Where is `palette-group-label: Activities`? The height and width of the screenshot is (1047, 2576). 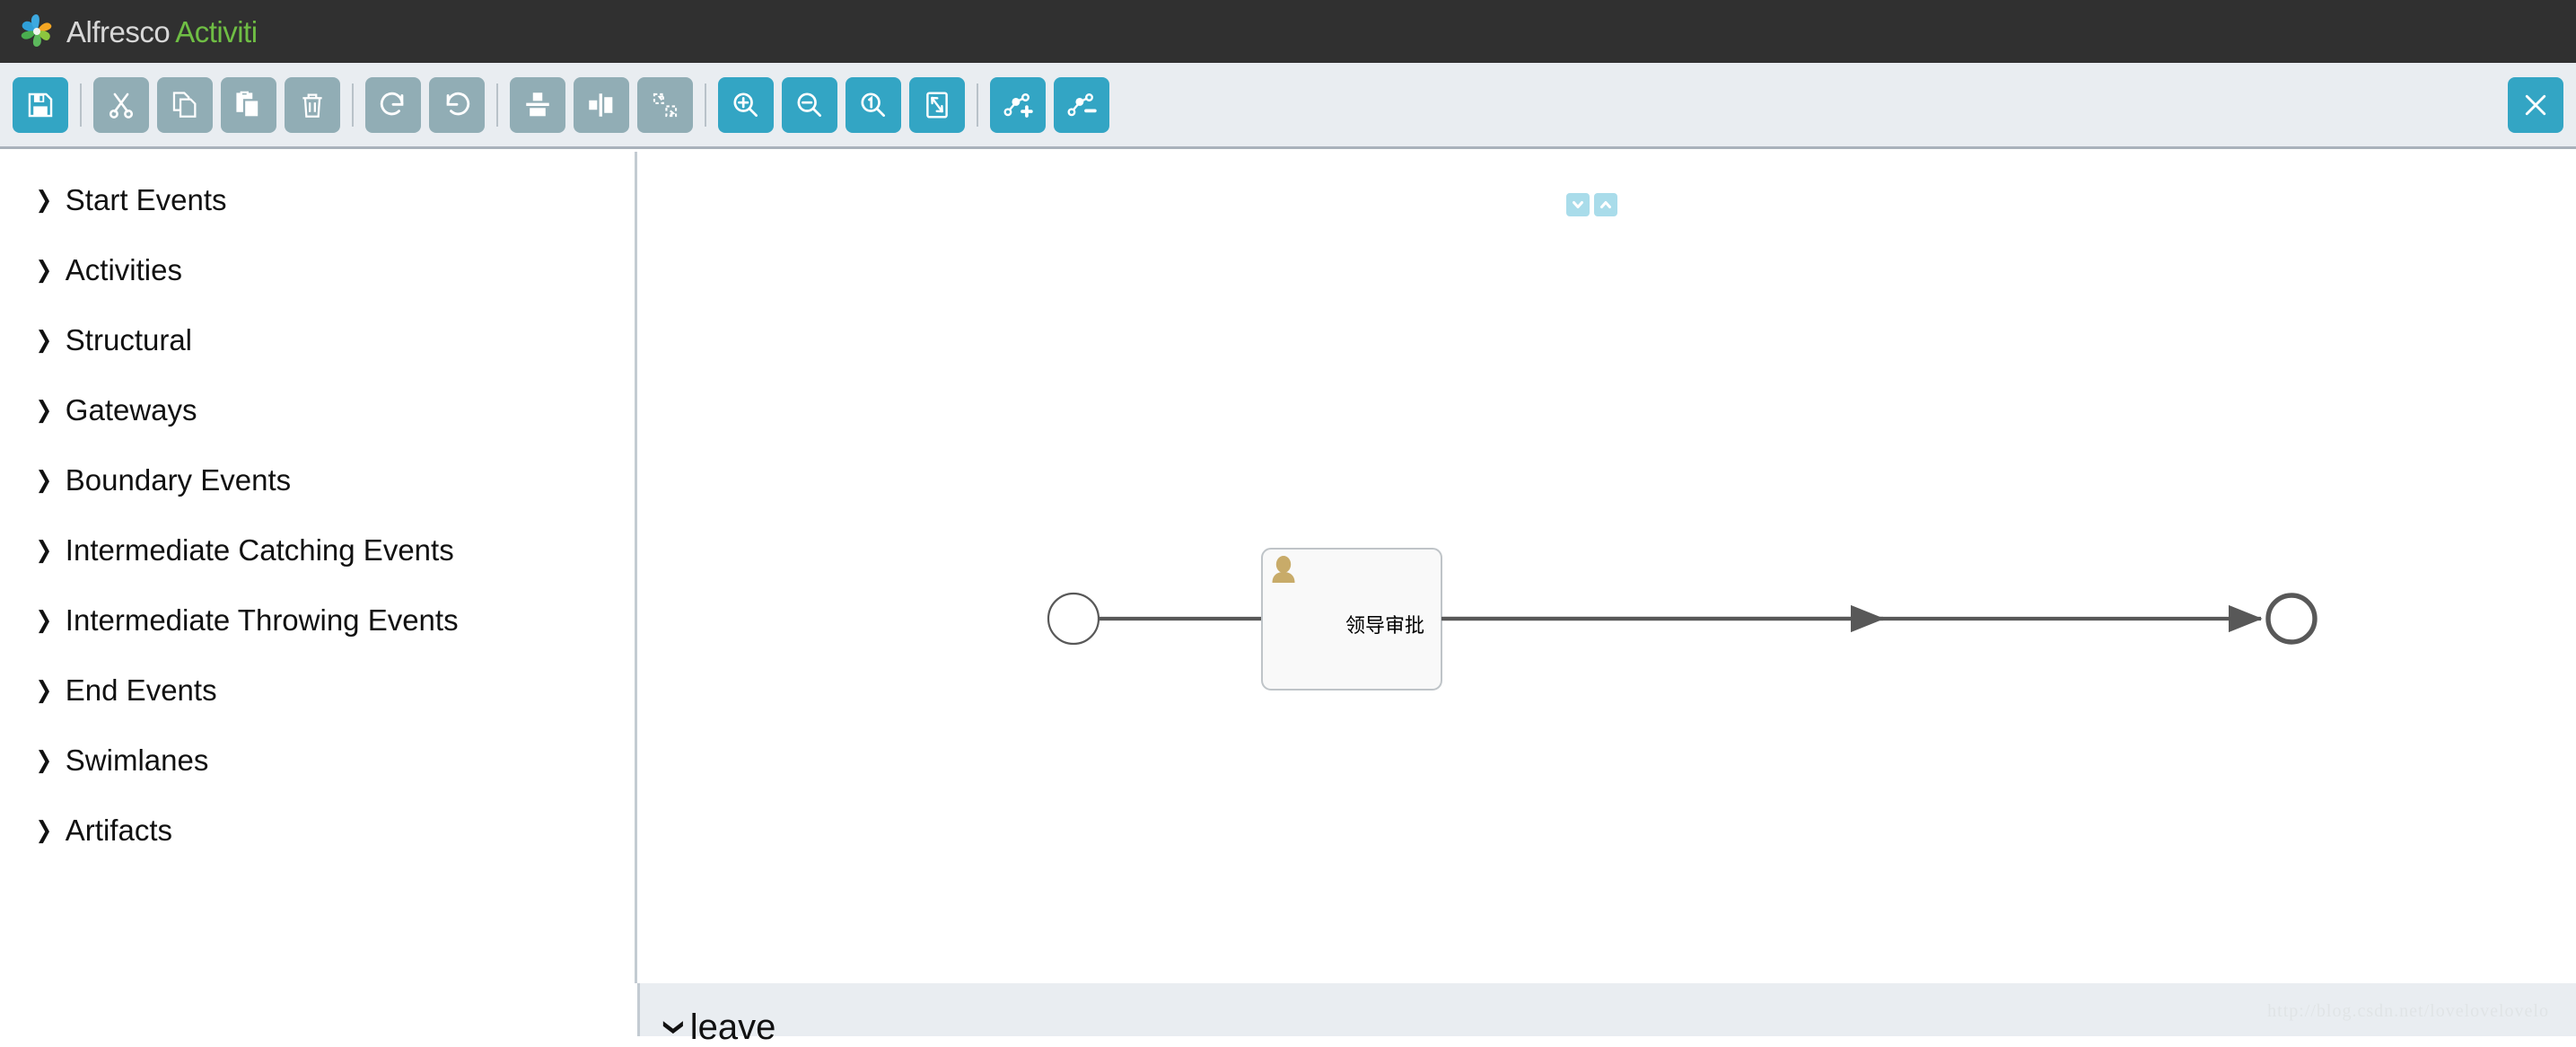 palette-group-label: Activities is located at coordinates (123, 269).